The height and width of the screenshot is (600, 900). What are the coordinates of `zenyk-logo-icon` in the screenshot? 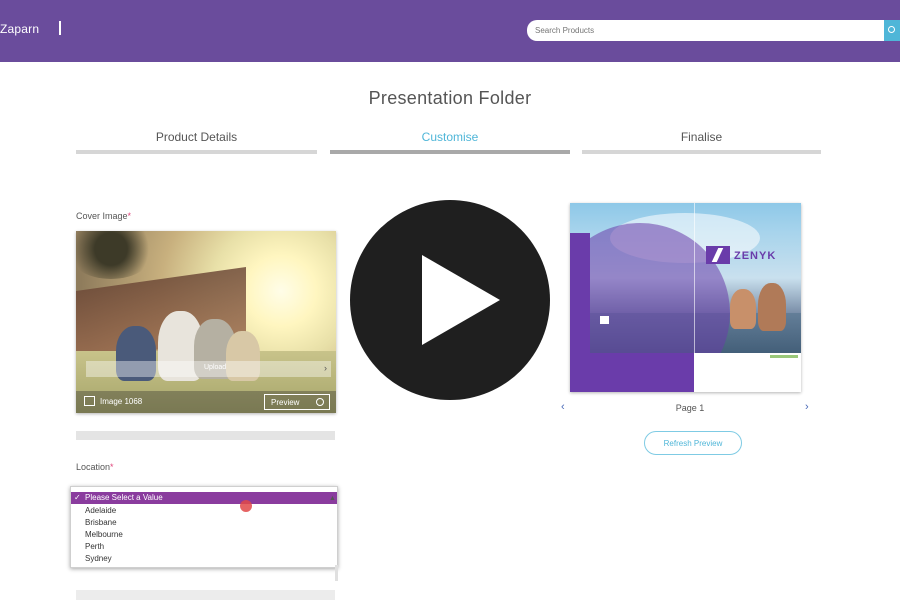 It's located at (718, 255).